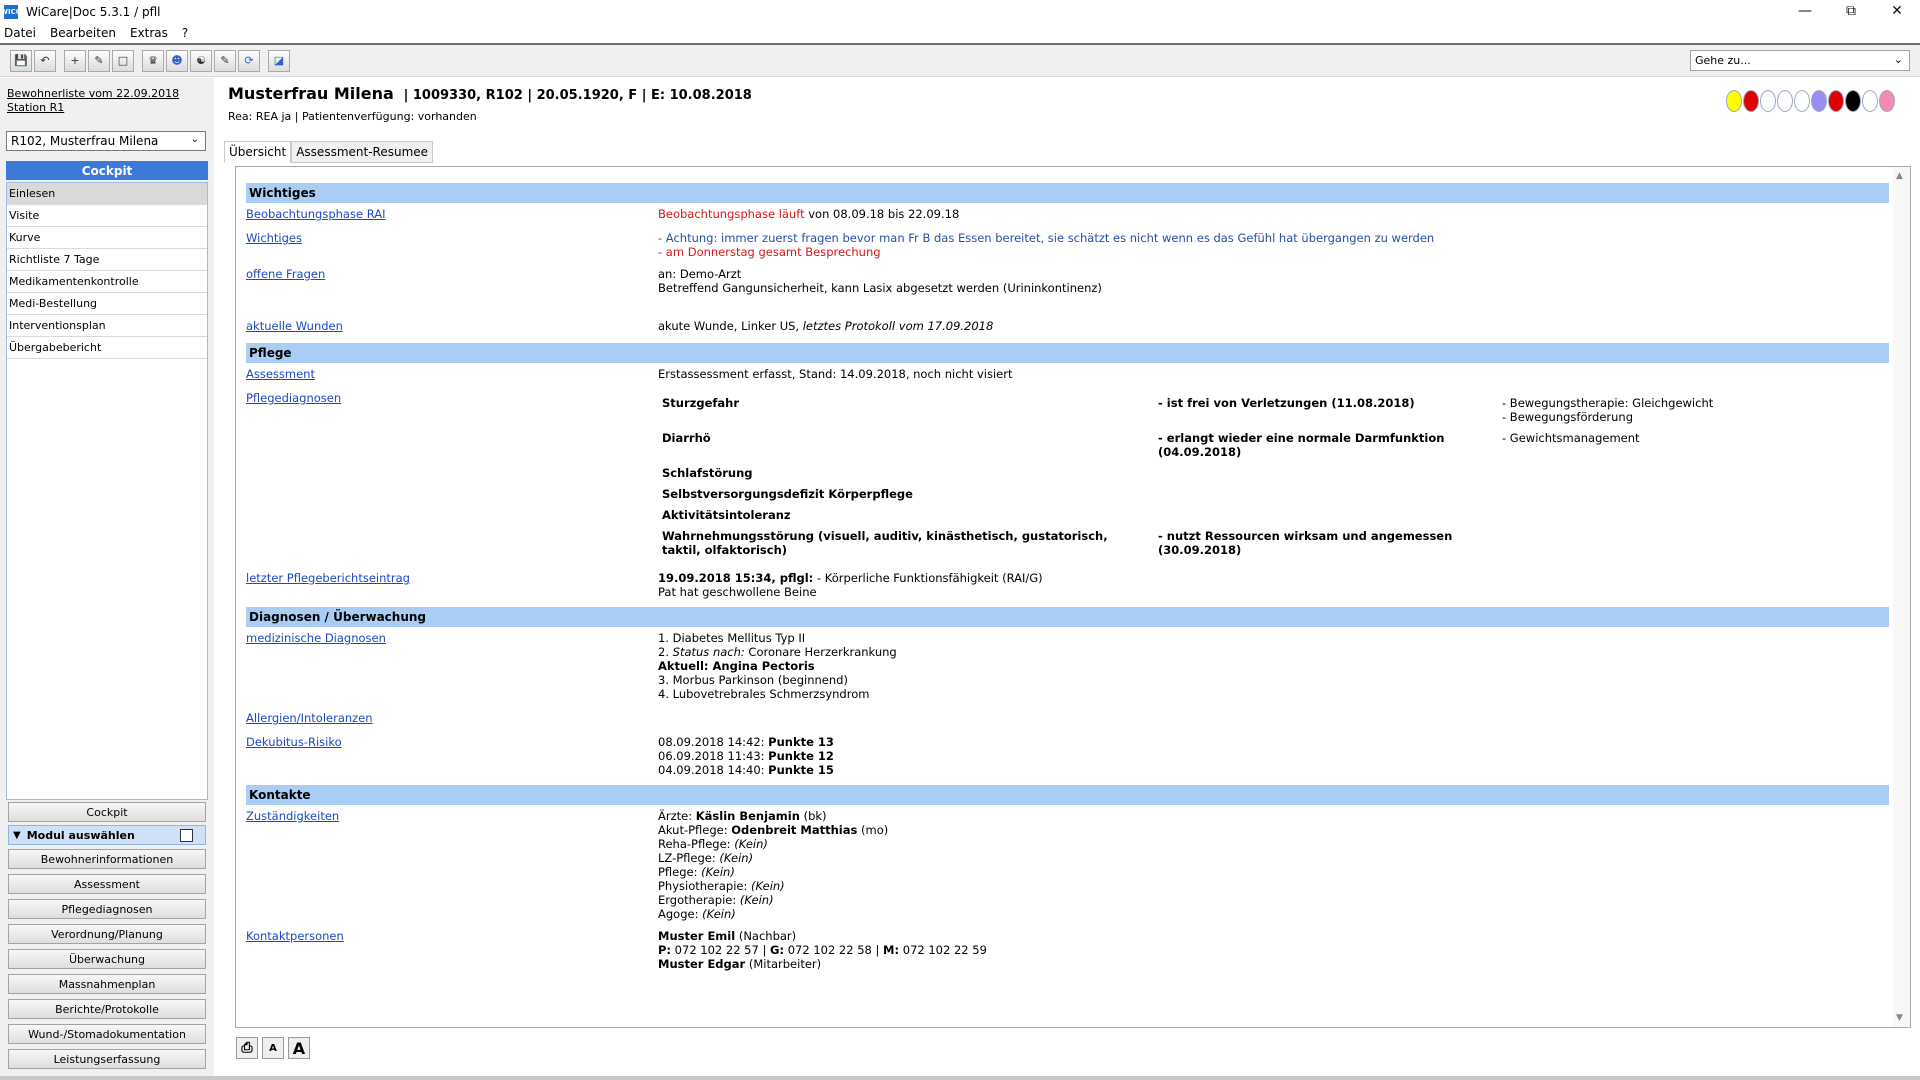 The height and width of the screenshot is (1080, 1920). What do you see at coordinates (960, 1078) in the screenshot?
I see `window-bottom-border` at bounding box center [960, 1078].